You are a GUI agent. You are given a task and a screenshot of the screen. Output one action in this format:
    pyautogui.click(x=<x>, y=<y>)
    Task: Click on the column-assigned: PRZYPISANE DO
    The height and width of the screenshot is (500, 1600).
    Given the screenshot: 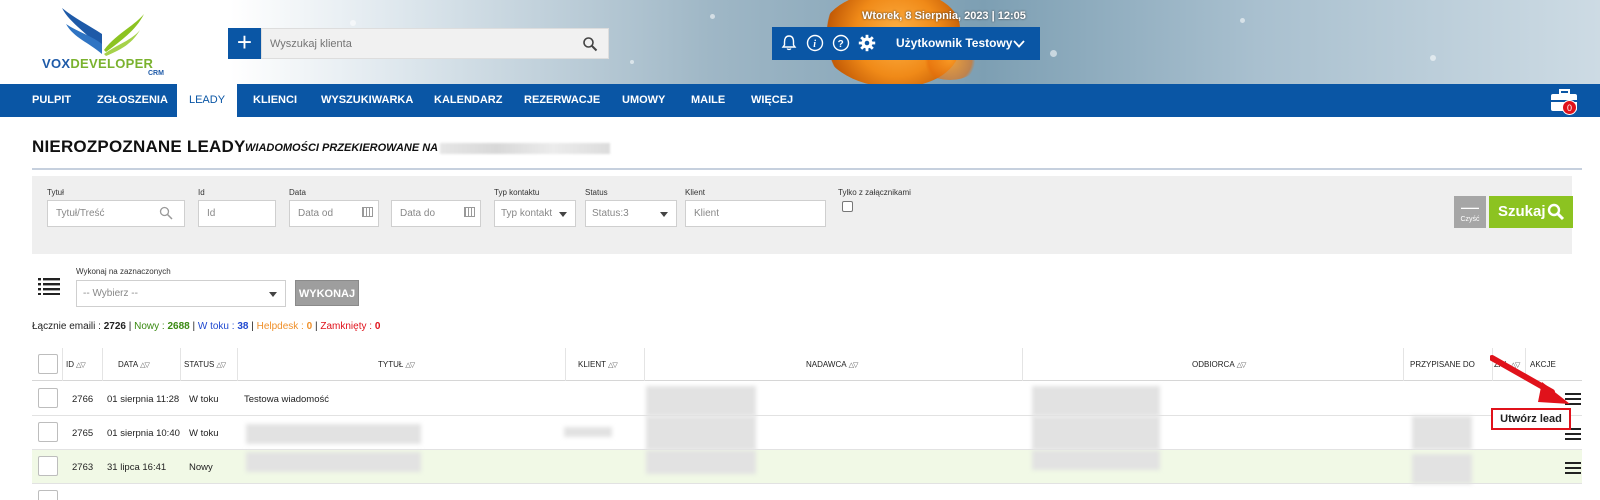 What is the action you would take?
    pyautogui.click(x=1442, y=364)
    